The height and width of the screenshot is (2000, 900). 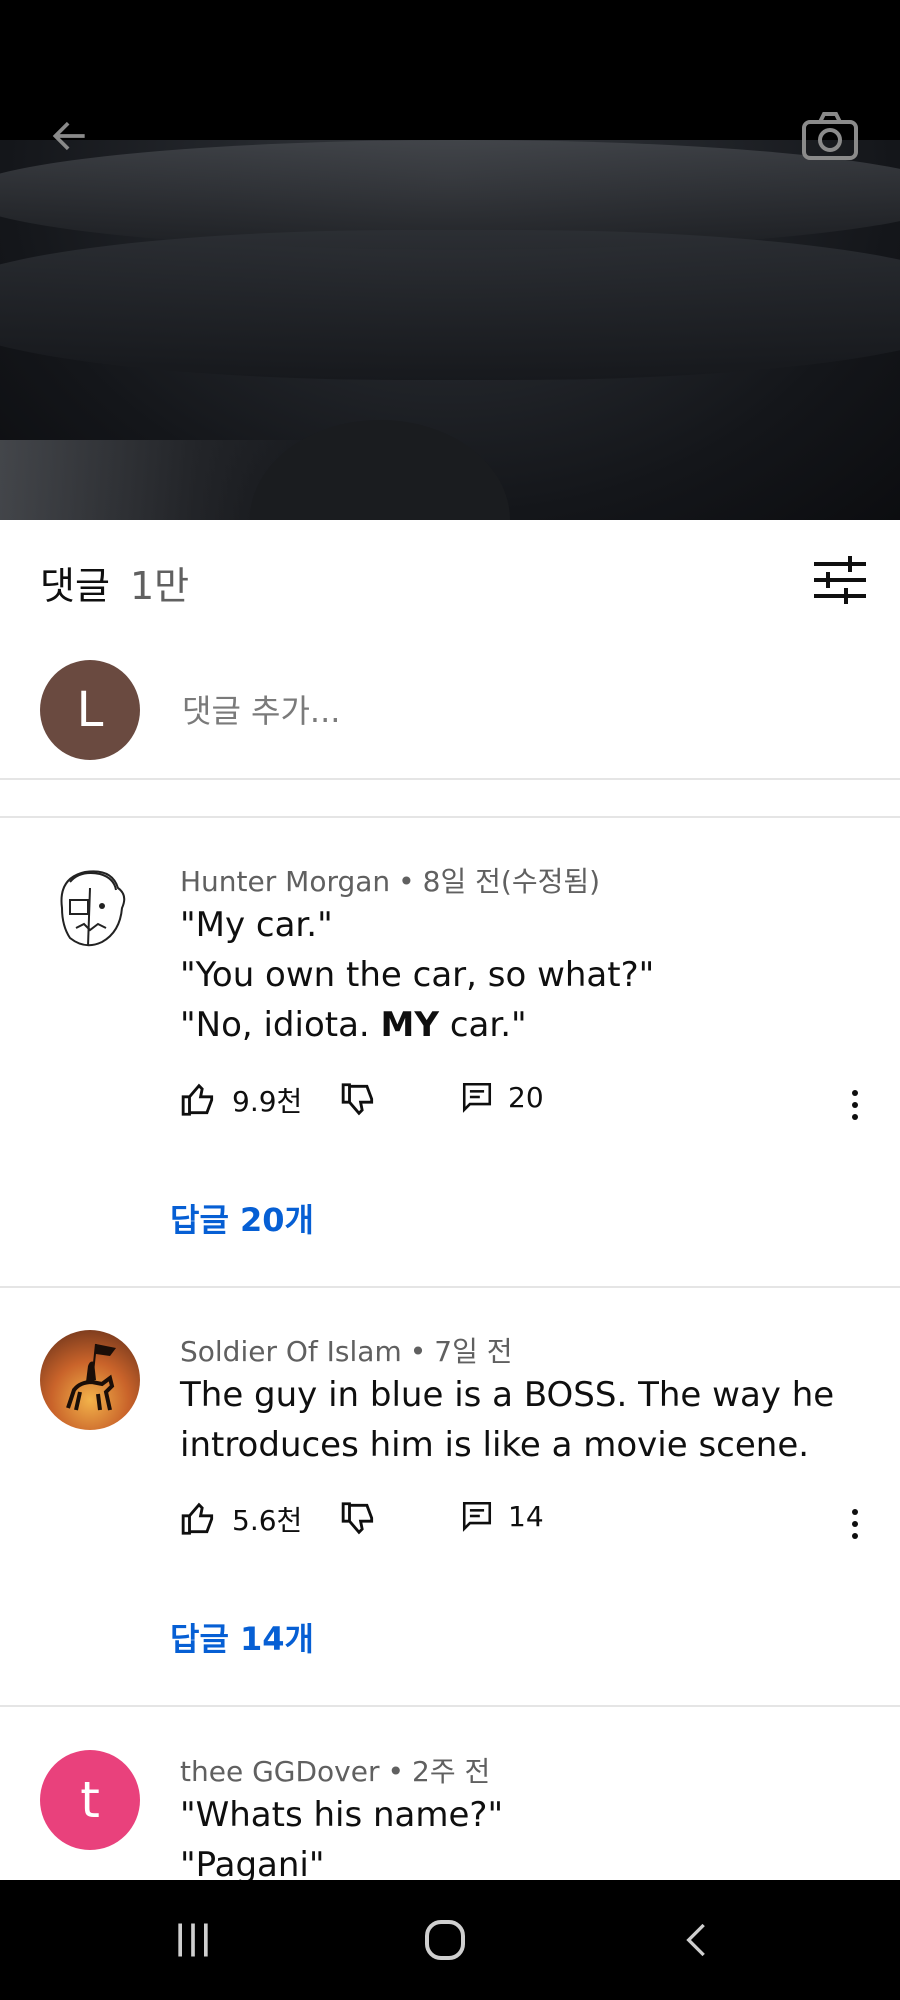 What do you see at coordinates (483, 1025) in the screenshot?
I see `comment-line-part: car."` at bounding box center [483, 1025].